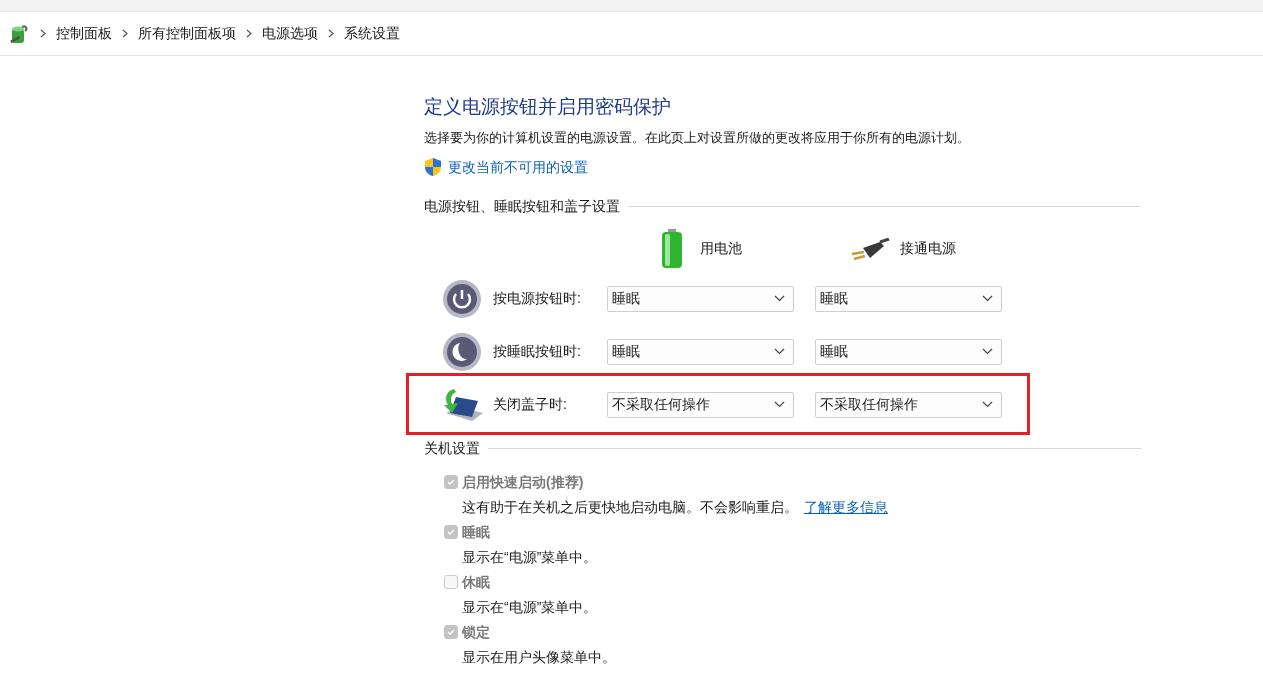 This screenshot has height=700, width=1263. Describe the element at coordinates (476, 632) in the screenshot. I see `option-label: 锁定` at that location.